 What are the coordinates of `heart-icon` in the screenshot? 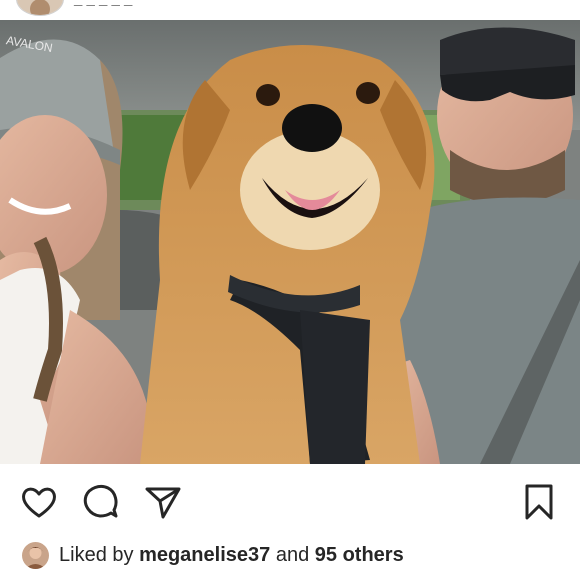 It's located at (39, 502).